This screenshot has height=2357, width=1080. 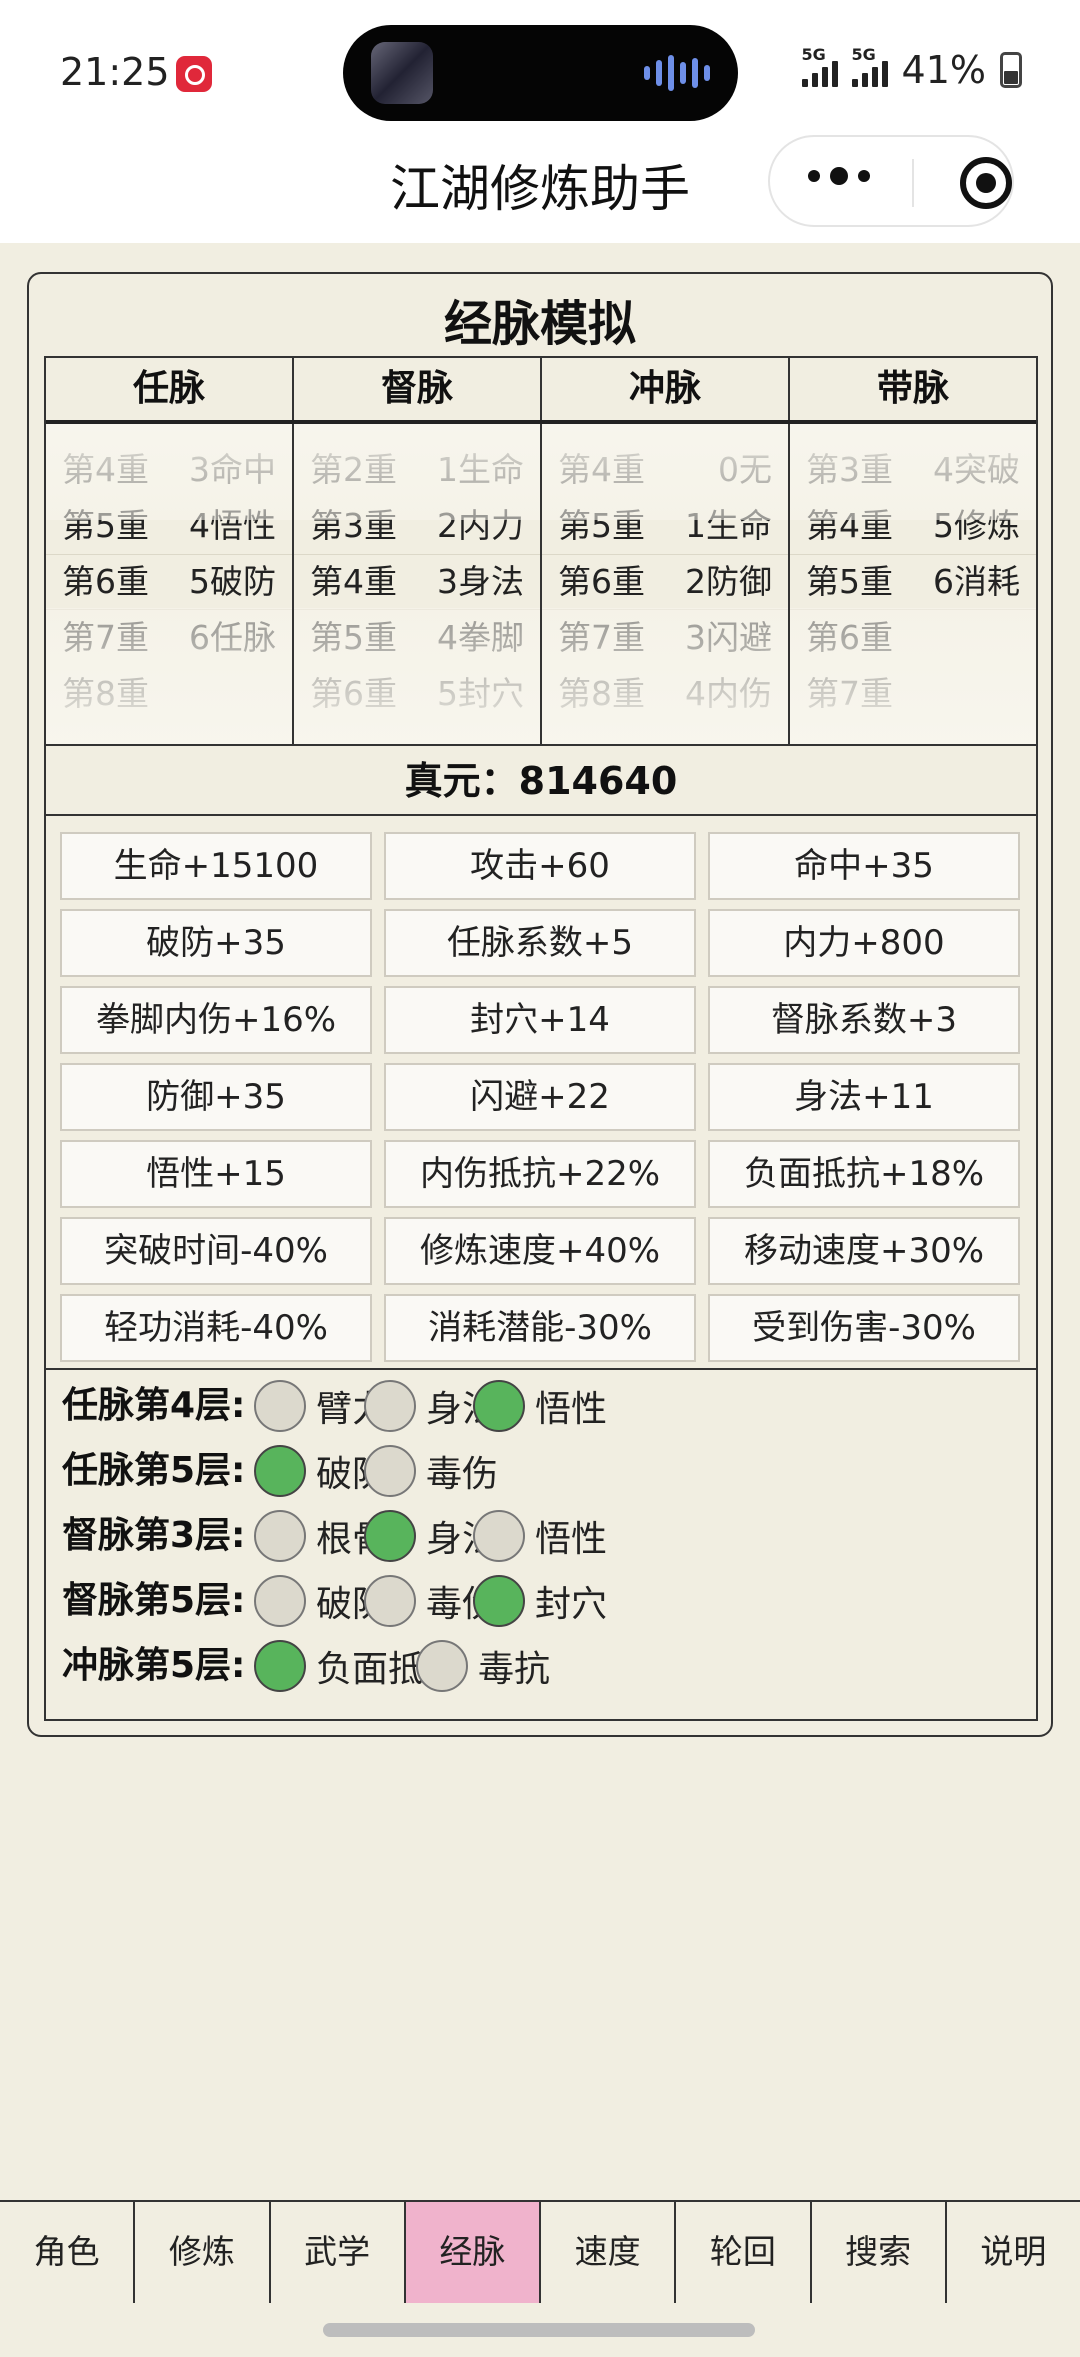 I want to click on picker-effect: 3身法, so click(x=480, y=581).